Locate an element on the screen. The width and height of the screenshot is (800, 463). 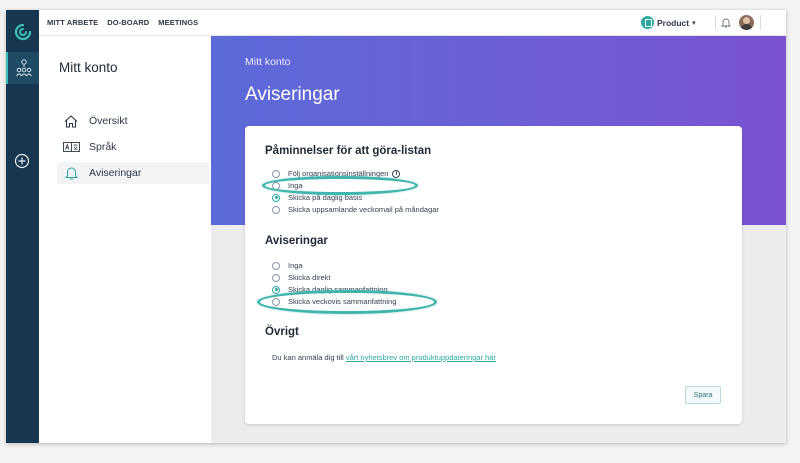
reminder-option-none: Inga is located at coordinates (287, 185).